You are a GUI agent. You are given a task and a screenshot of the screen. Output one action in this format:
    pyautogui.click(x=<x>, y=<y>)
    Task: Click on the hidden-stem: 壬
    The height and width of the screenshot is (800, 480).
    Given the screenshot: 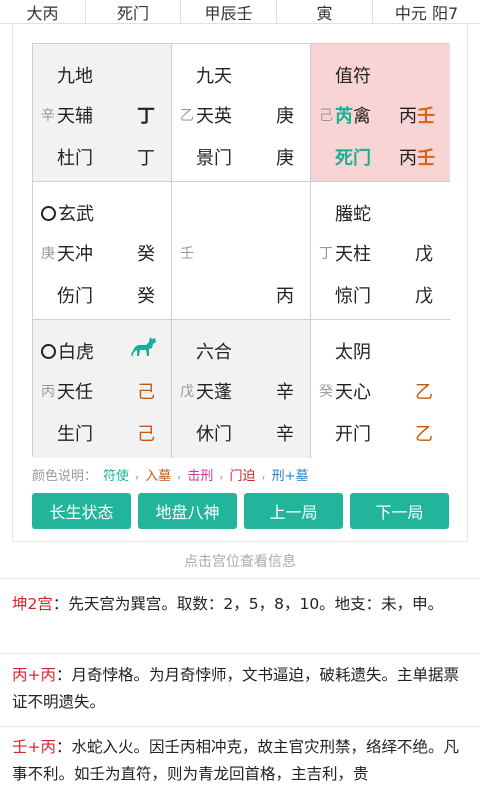 What is the action you would take?
    pyautogui.click(x=187, y=254)
    